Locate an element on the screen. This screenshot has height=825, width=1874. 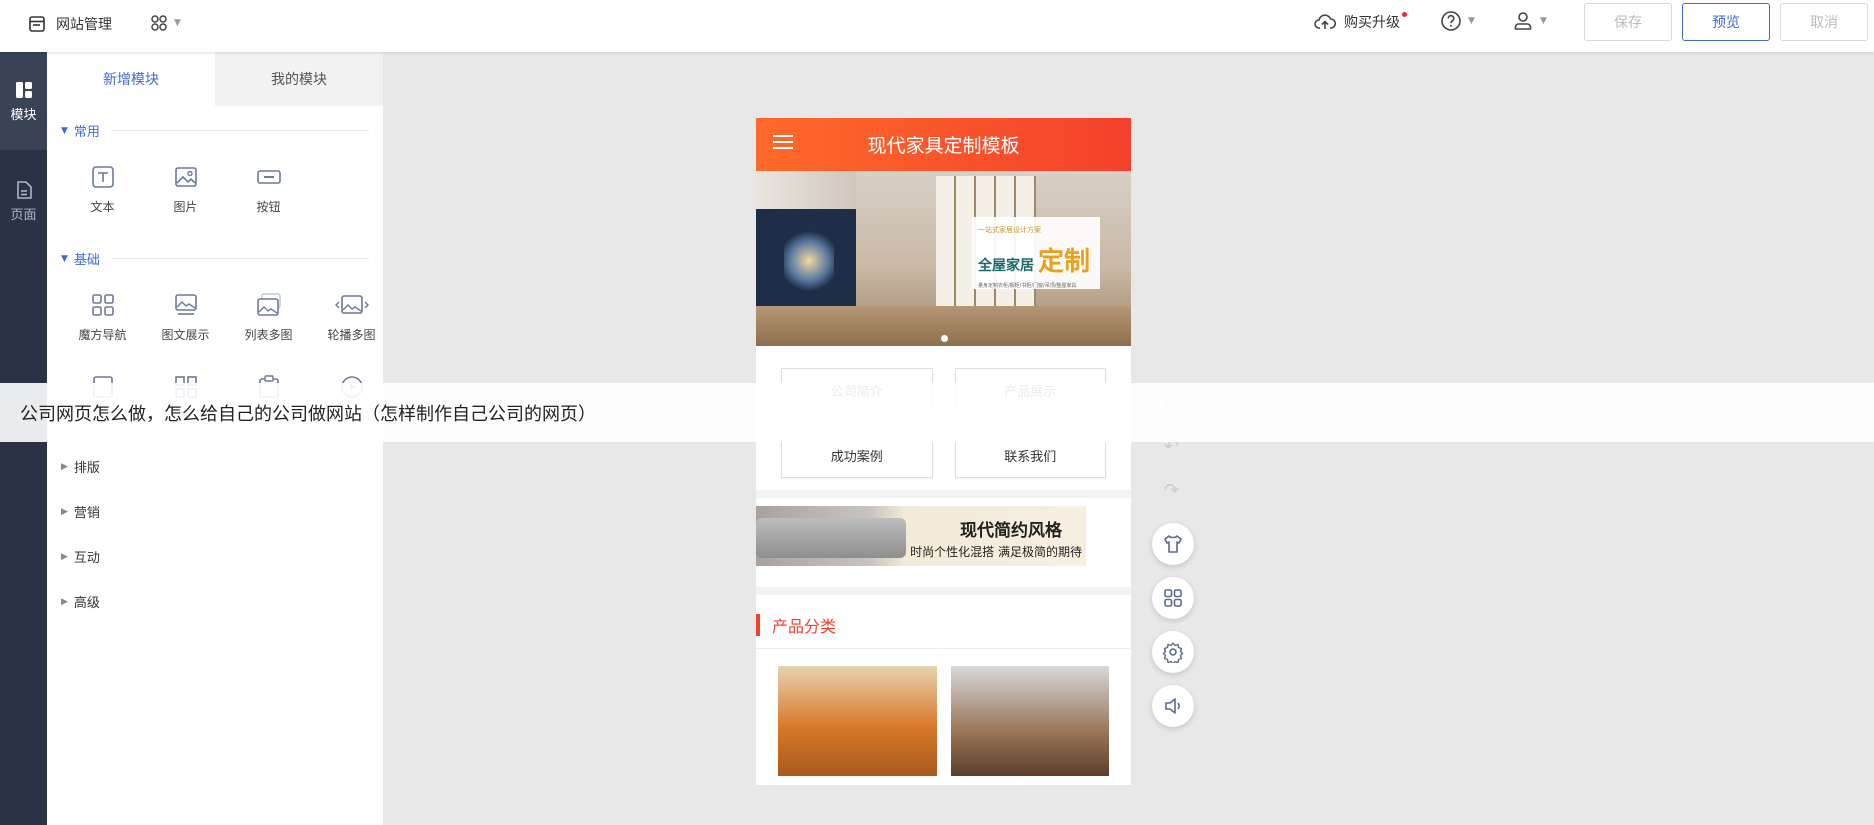
category-accent-bar is located at coordinates (758, 624).